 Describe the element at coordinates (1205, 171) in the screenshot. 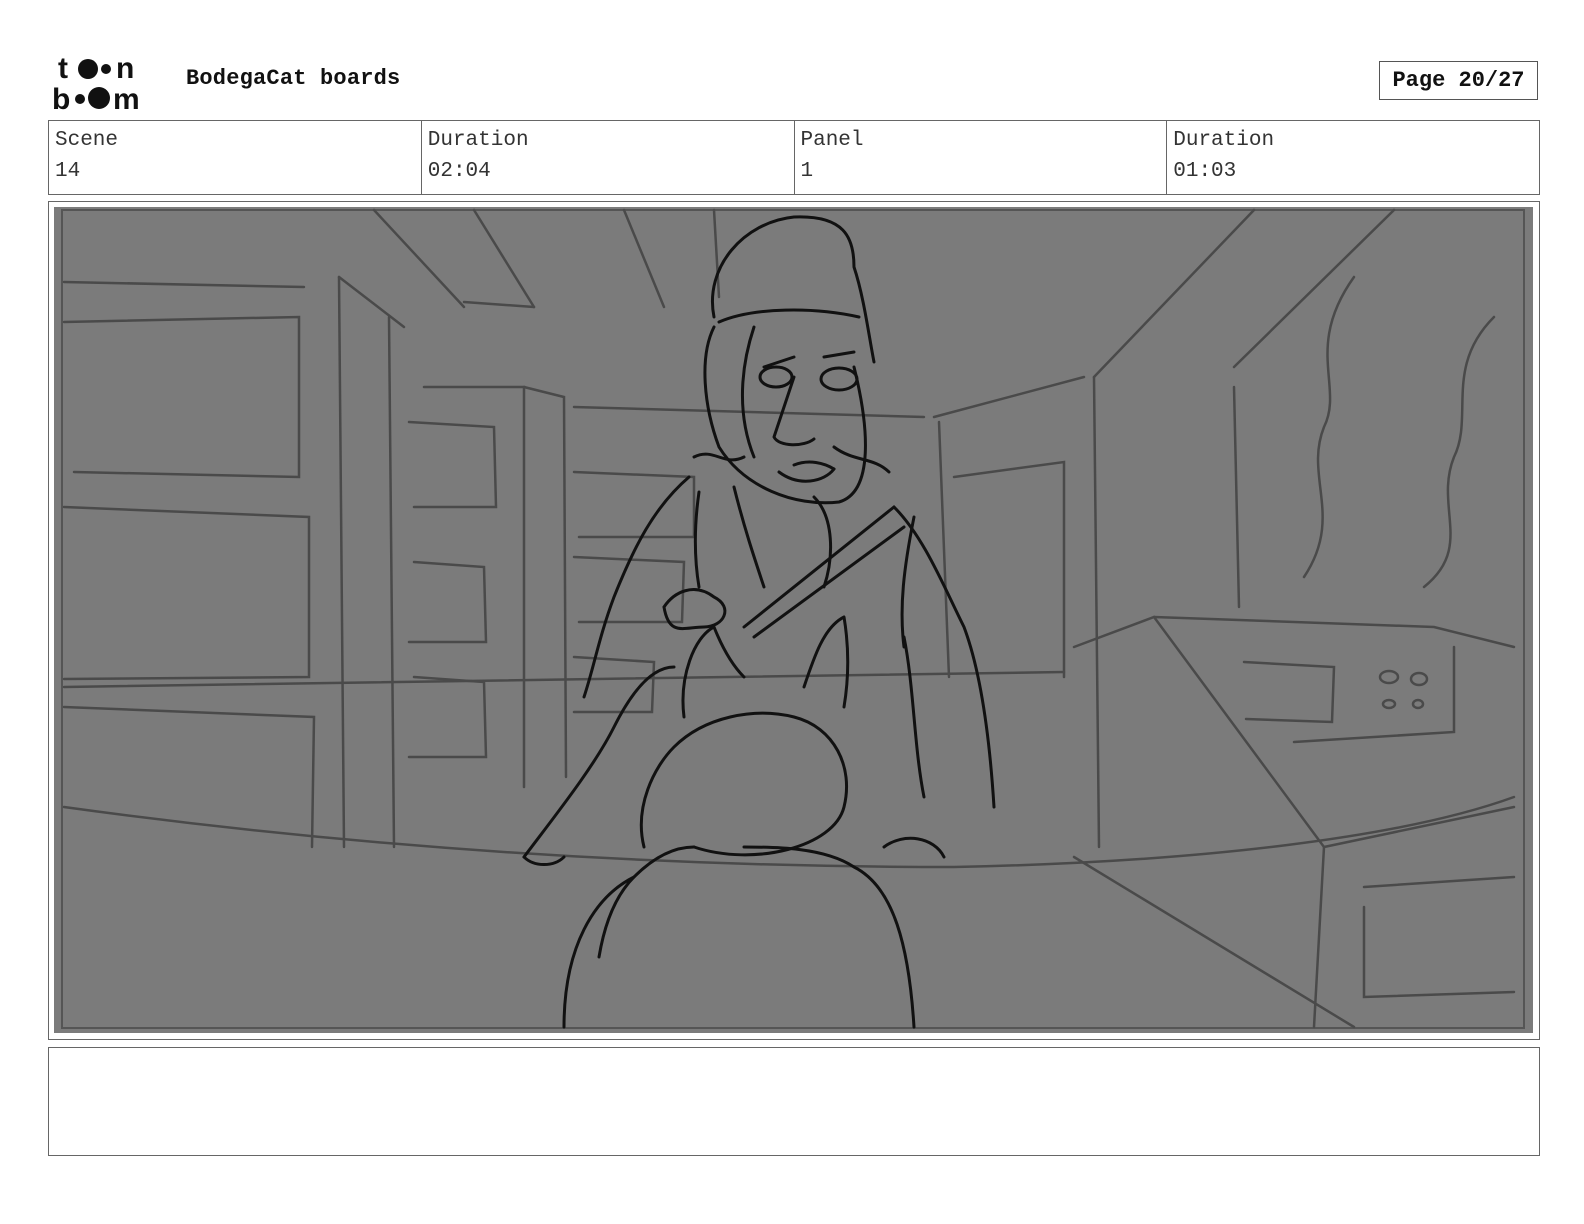

I see `panel-duration-value: 01:03` at that location.